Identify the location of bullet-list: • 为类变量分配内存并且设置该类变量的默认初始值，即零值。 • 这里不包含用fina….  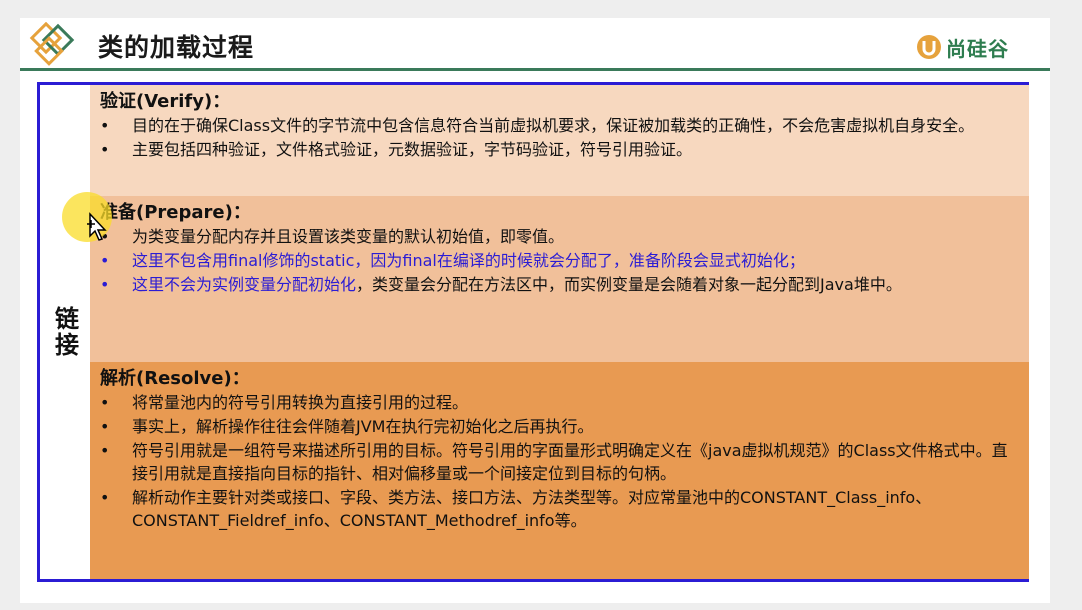
(559, 260).